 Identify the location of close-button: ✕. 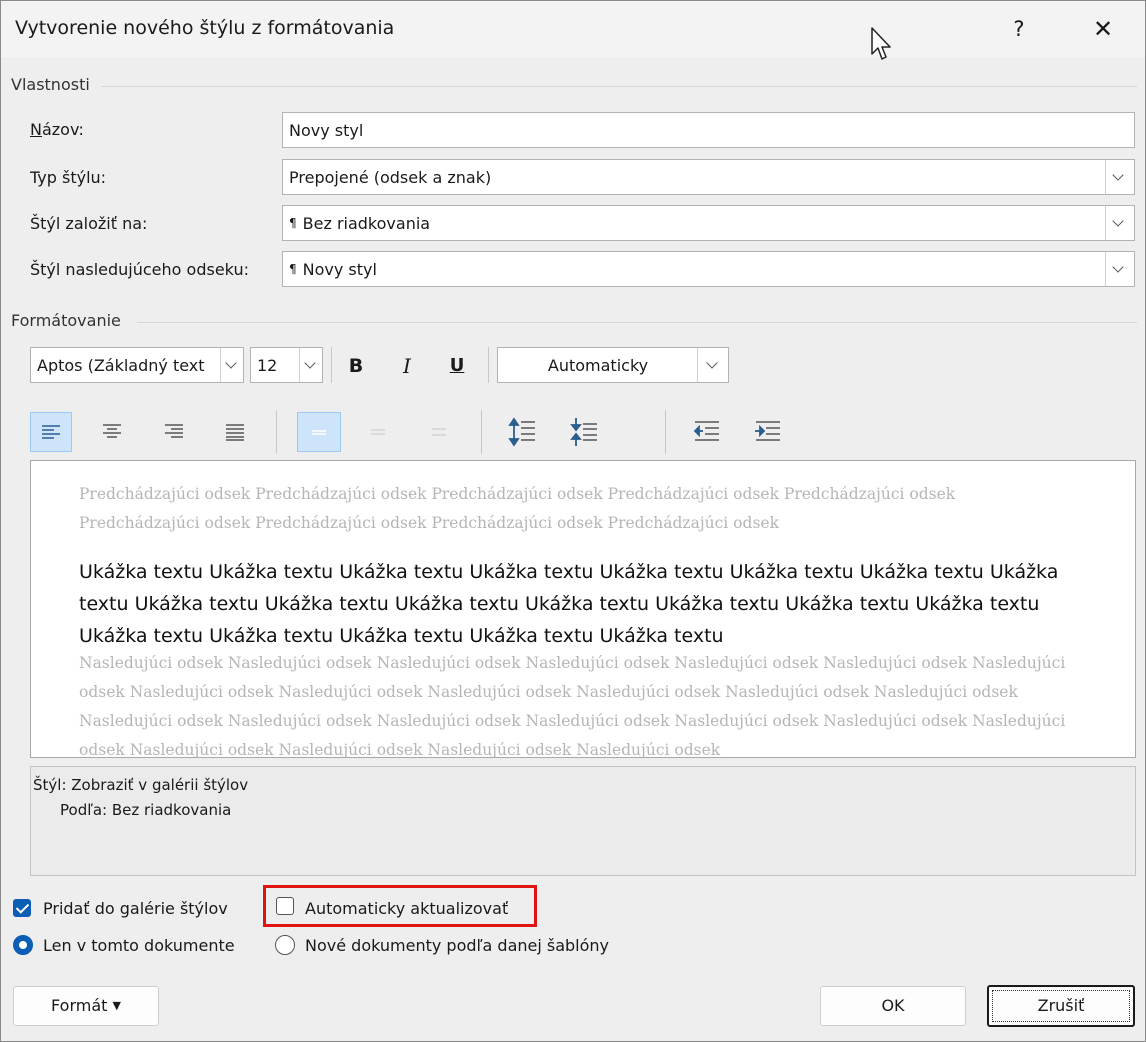
(1103, 29).